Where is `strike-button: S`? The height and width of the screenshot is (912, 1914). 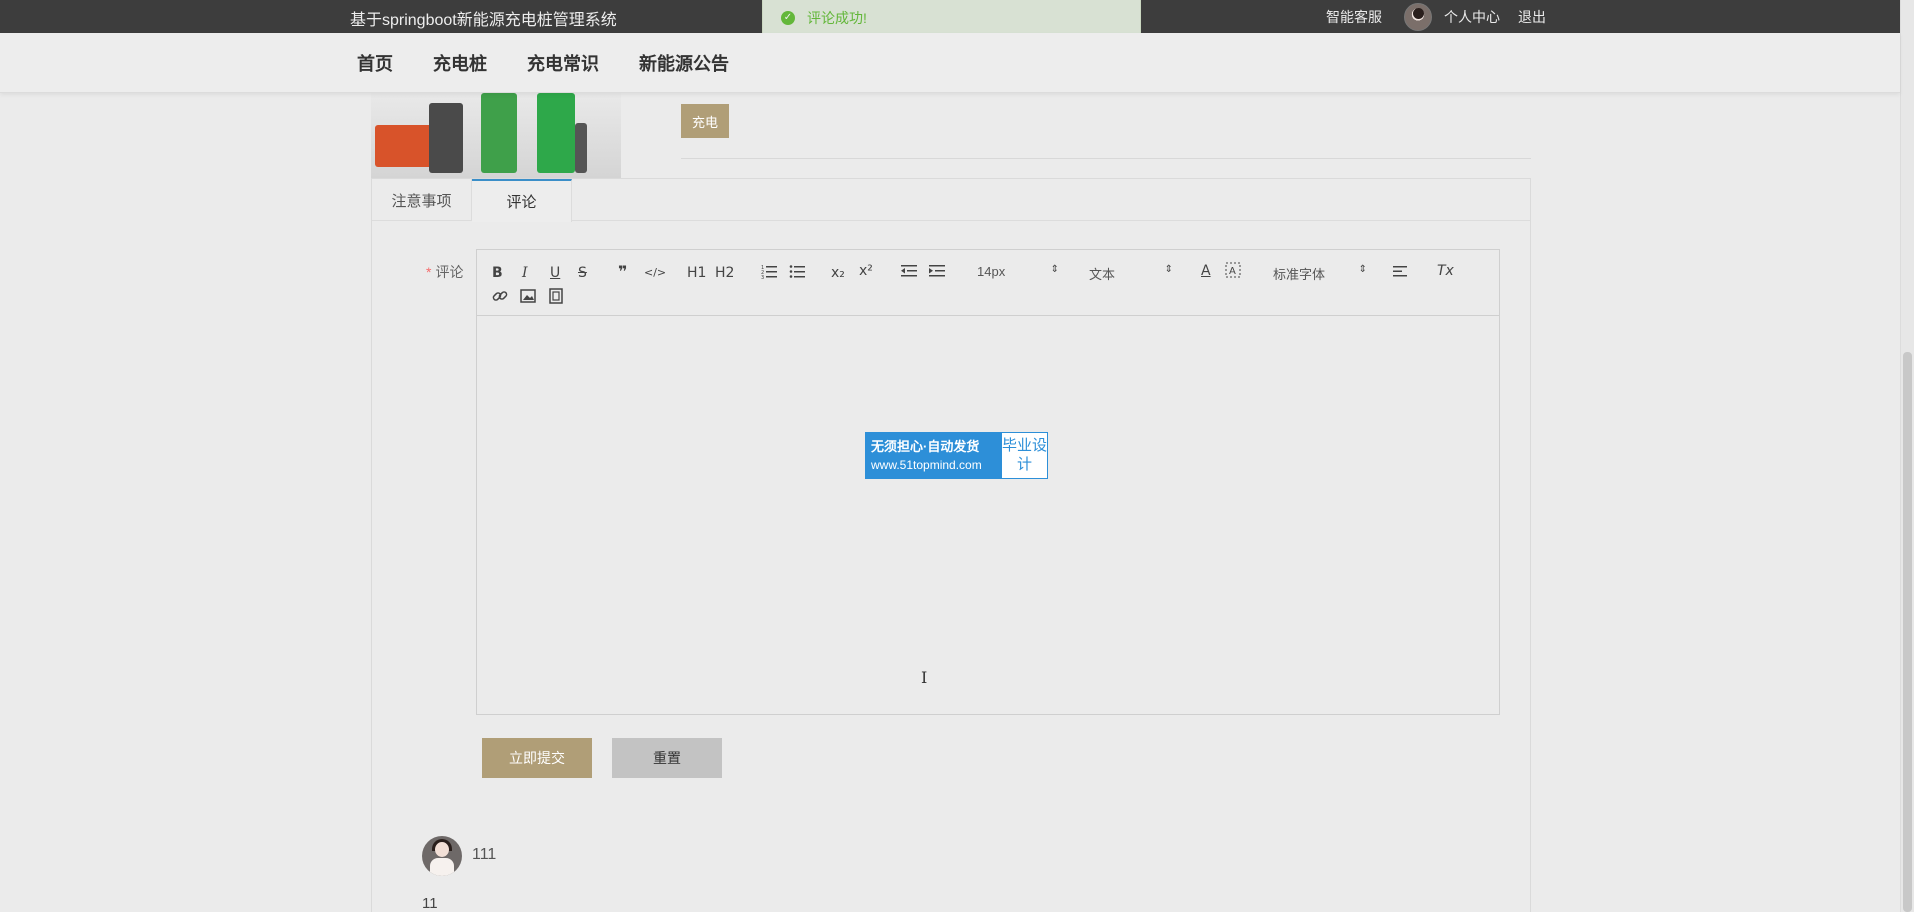
strike-button: S is located at coordinates (582, 273).